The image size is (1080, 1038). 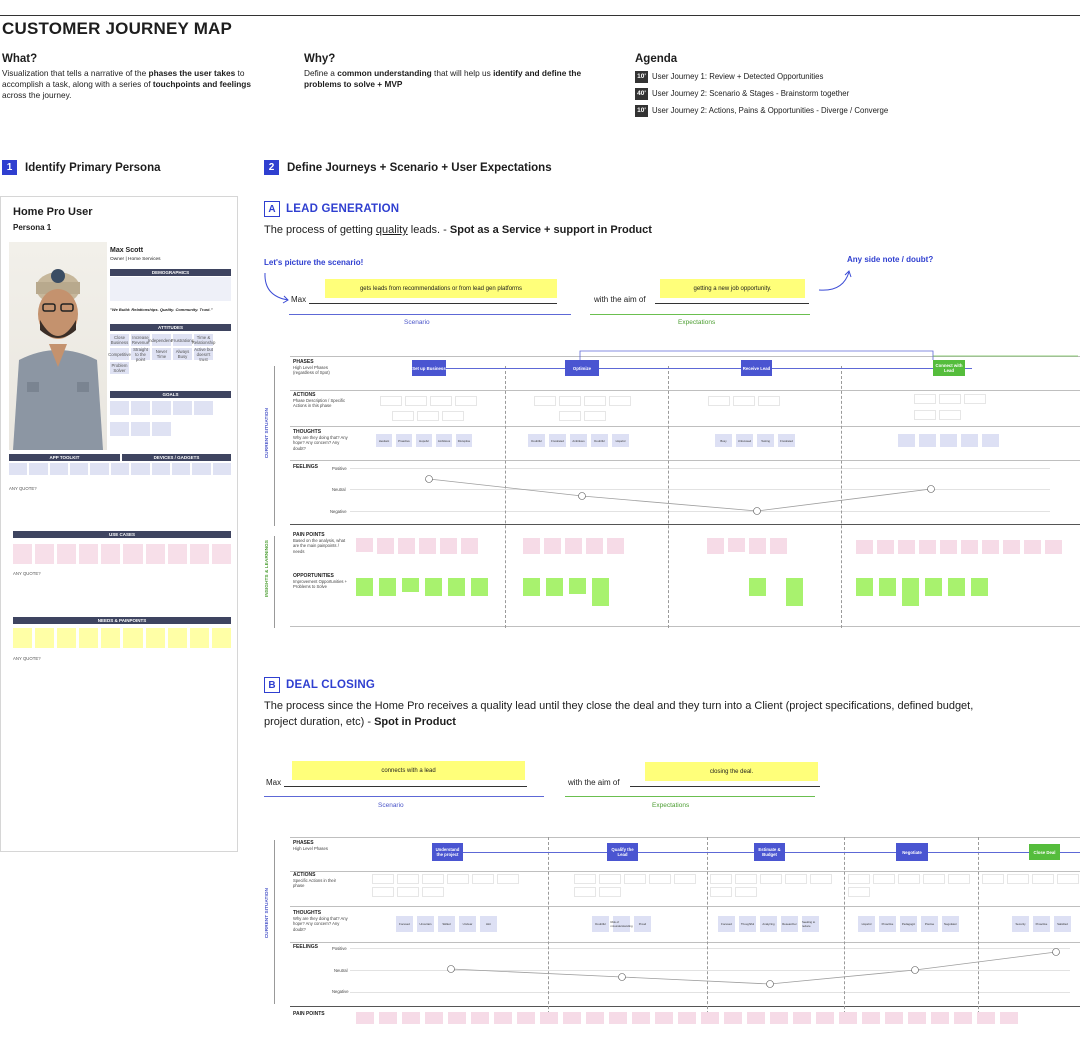 What do you see at coordinates (433, 303) in the screenshot?
I see `scenario-underline` at bounding box center [433, 303].